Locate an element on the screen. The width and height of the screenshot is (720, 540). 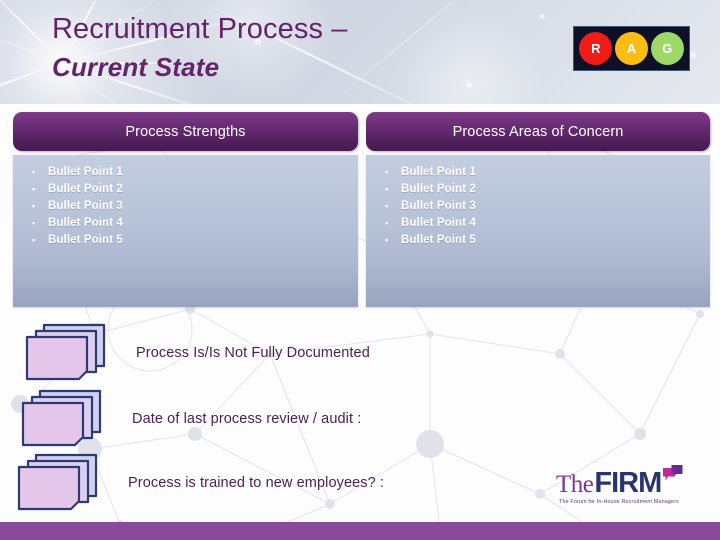
rag-light-amber: A is located at coordinates (631, 48).